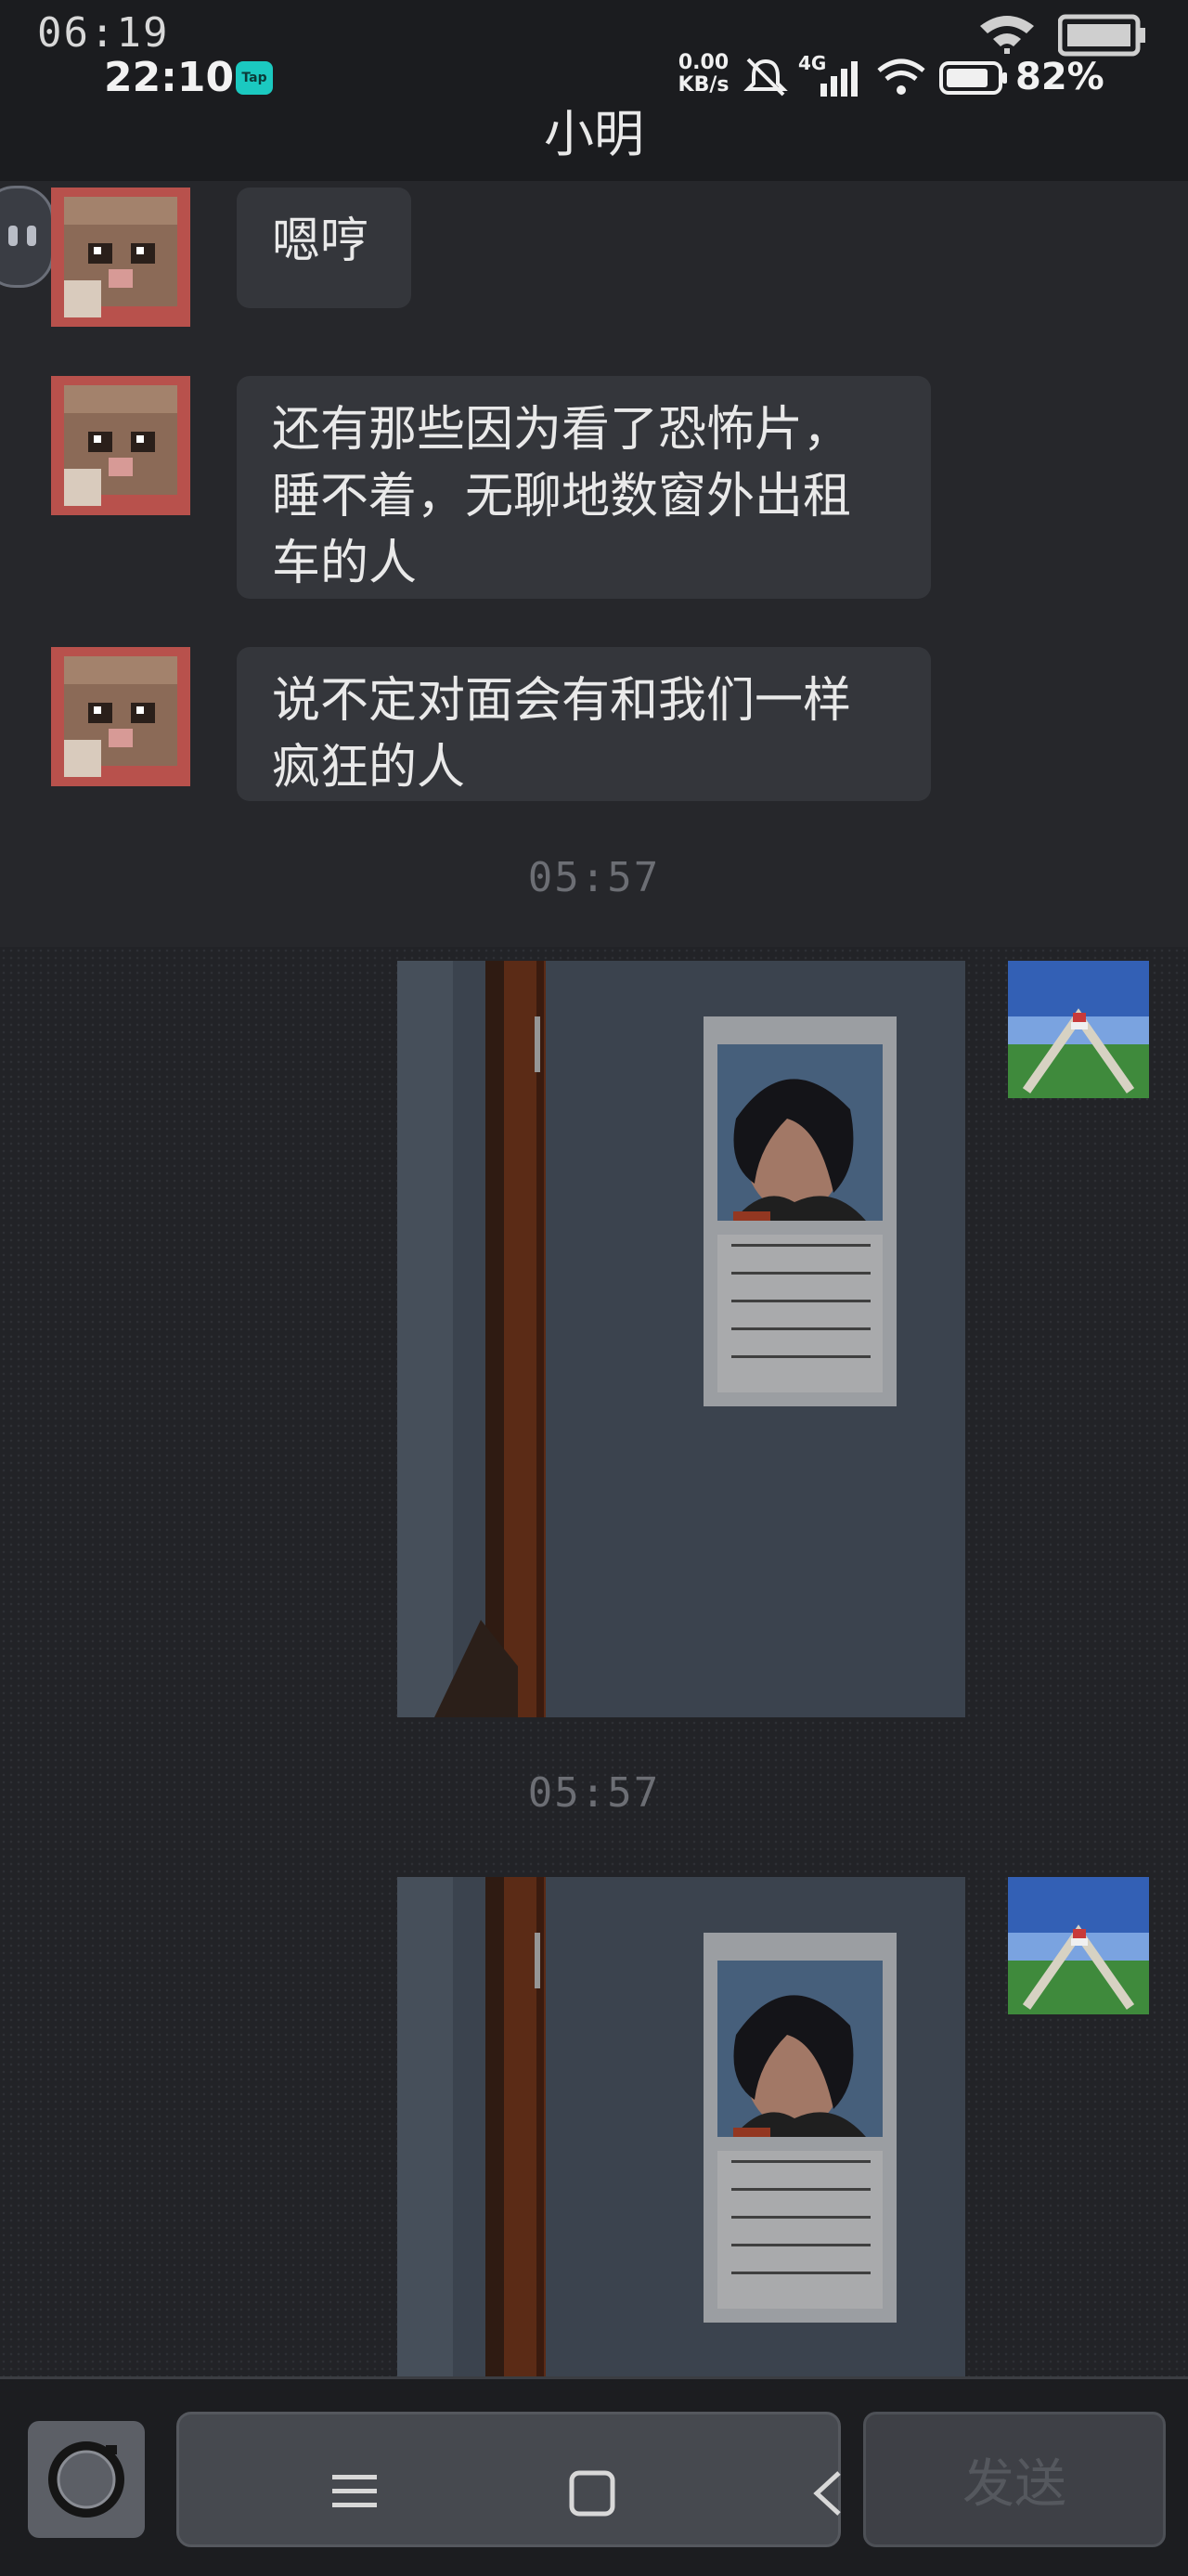 Image resolution: width=1188 pixels, height=2576 pixels. What do you see at coordinates (27, 237) in the screenshot?
I see `assistant-icon` at bounding box center [27, 237].